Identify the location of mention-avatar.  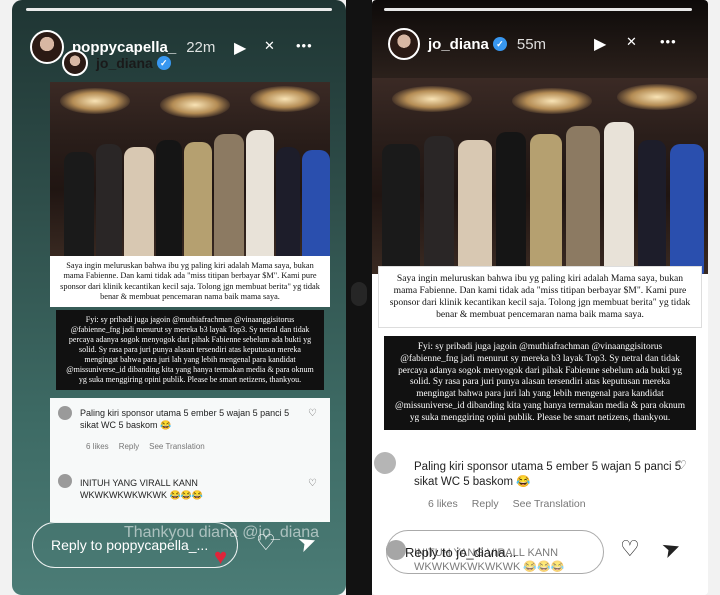
(75, 63).